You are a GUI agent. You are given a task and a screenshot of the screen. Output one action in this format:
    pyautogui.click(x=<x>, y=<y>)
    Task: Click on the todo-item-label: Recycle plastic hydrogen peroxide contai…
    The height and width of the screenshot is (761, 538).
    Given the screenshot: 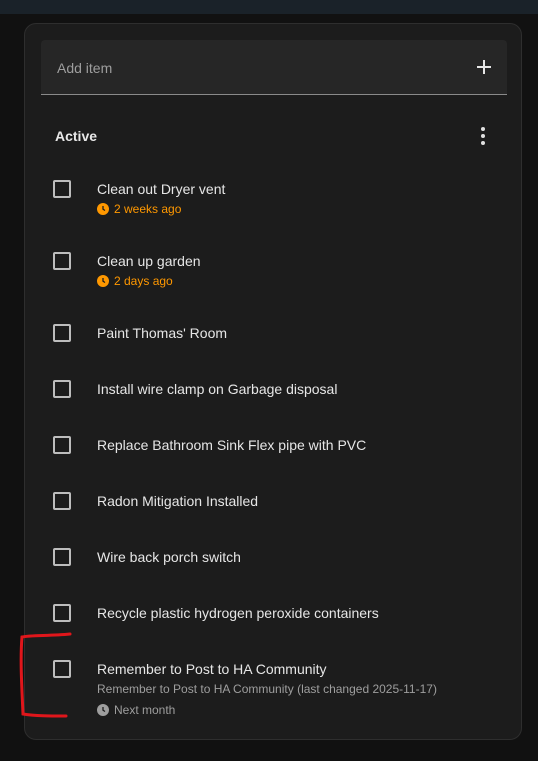 What is the action you would take?
    pyautogui.click(x=238, y=613)
    